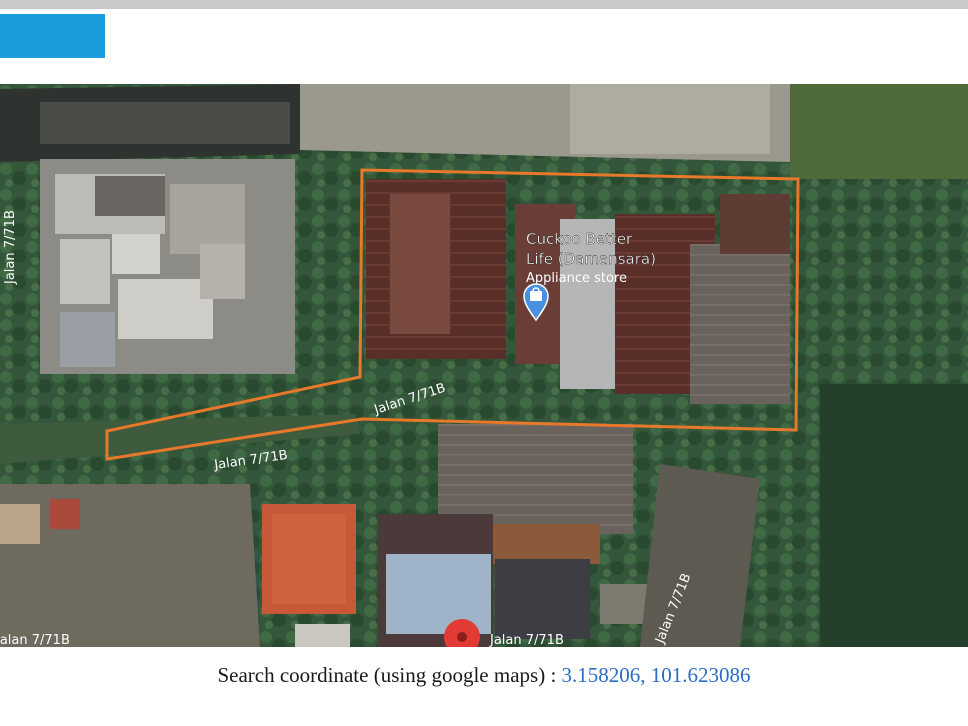  I want to click on side-road, so click(700, 555).